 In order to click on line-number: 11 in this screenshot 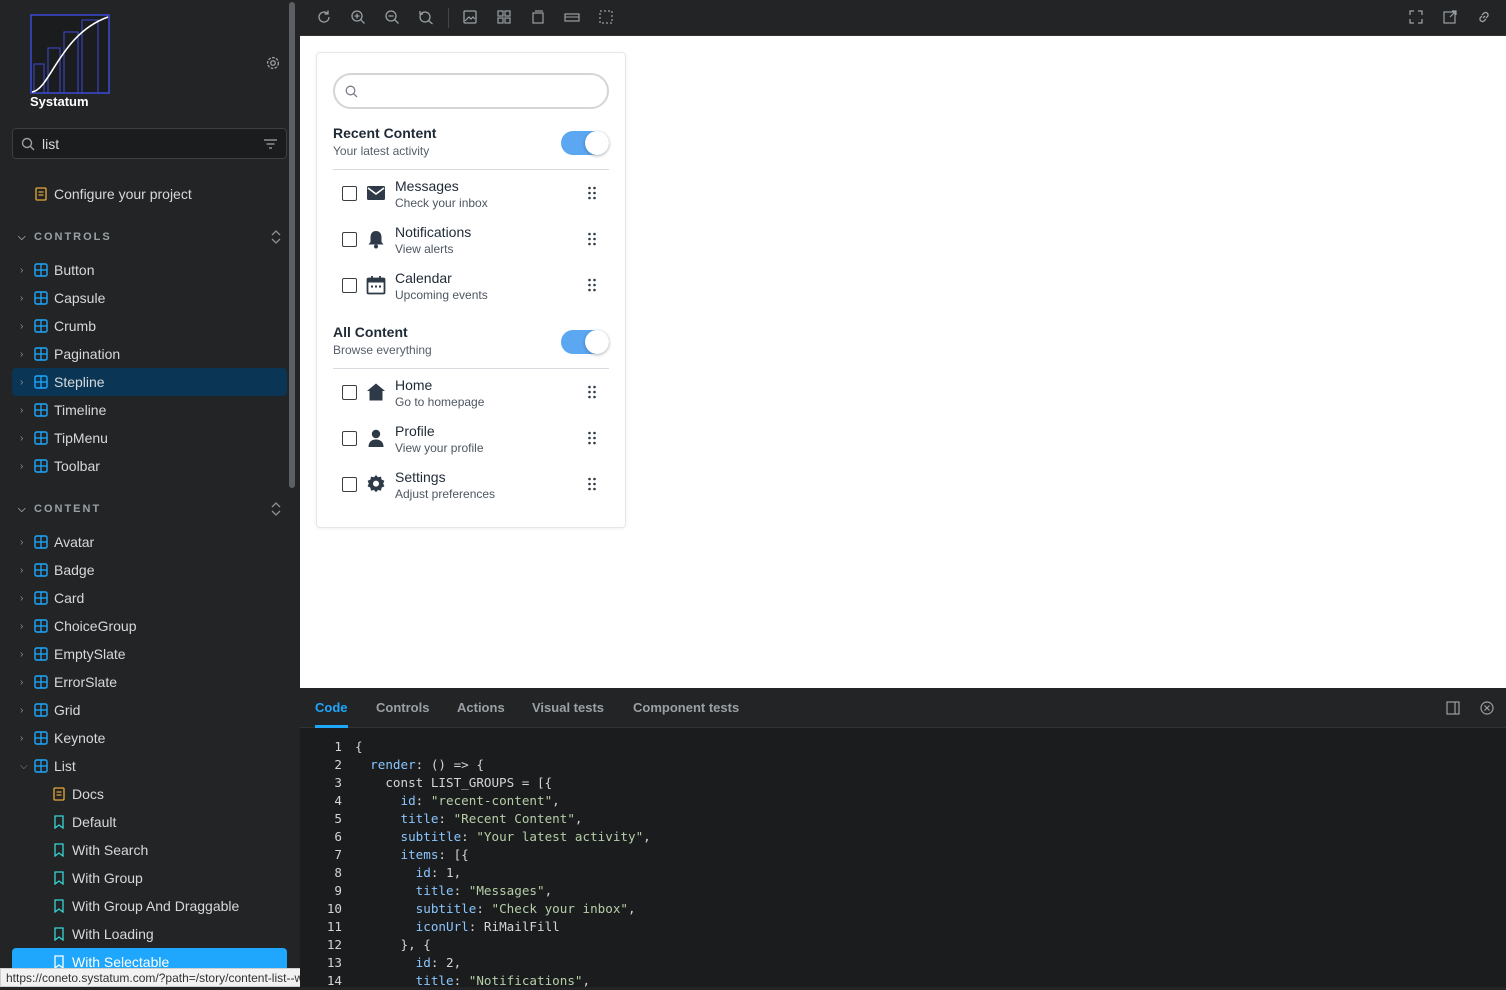, I will do `click(334, 926)`.